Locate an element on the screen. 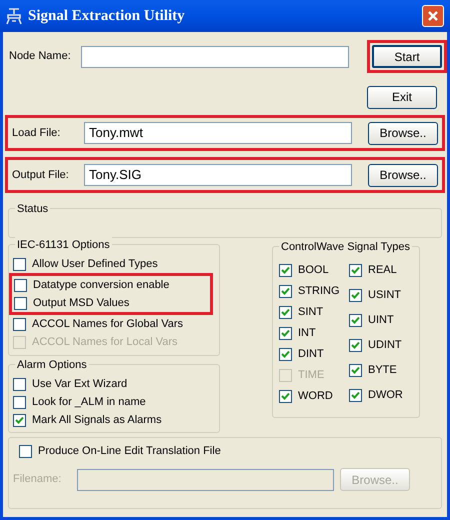  checkbox-label: Look for _ALM in name is located at coordinates (89, 402).